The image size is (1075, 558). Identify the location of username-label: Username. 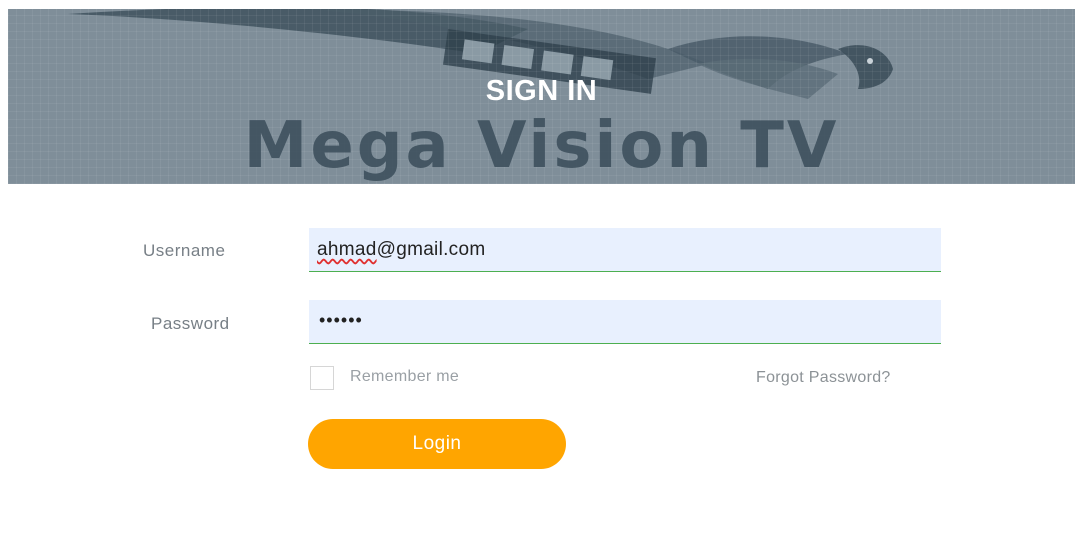
(184, 250).